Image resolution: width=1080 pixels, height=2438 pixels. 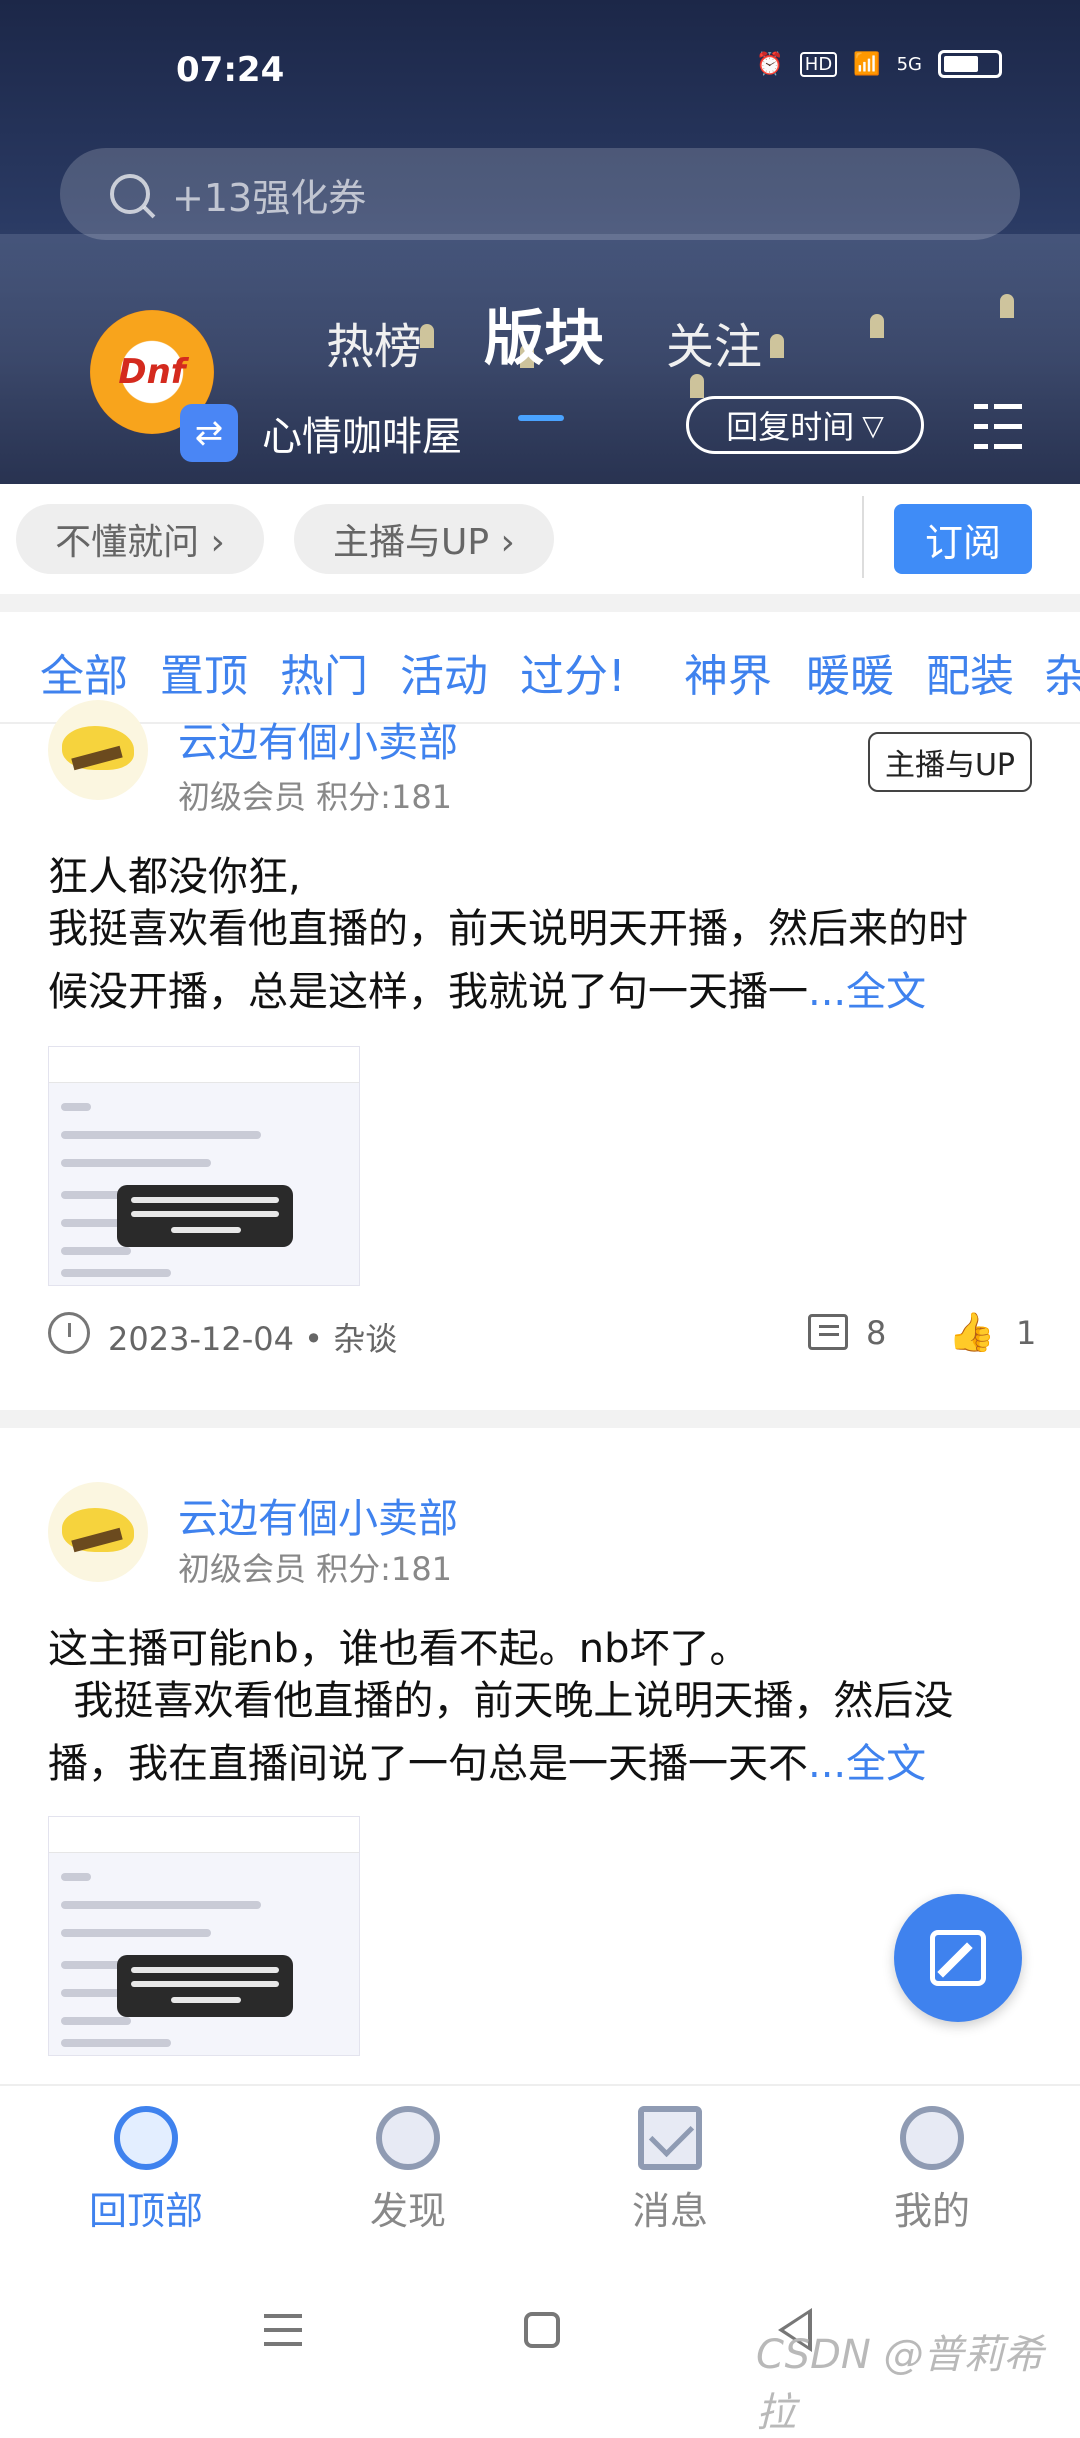 What do you see at coordinates (130, 194) in the screenshot?
I see `search-icon` at bounding box center [130, 194].